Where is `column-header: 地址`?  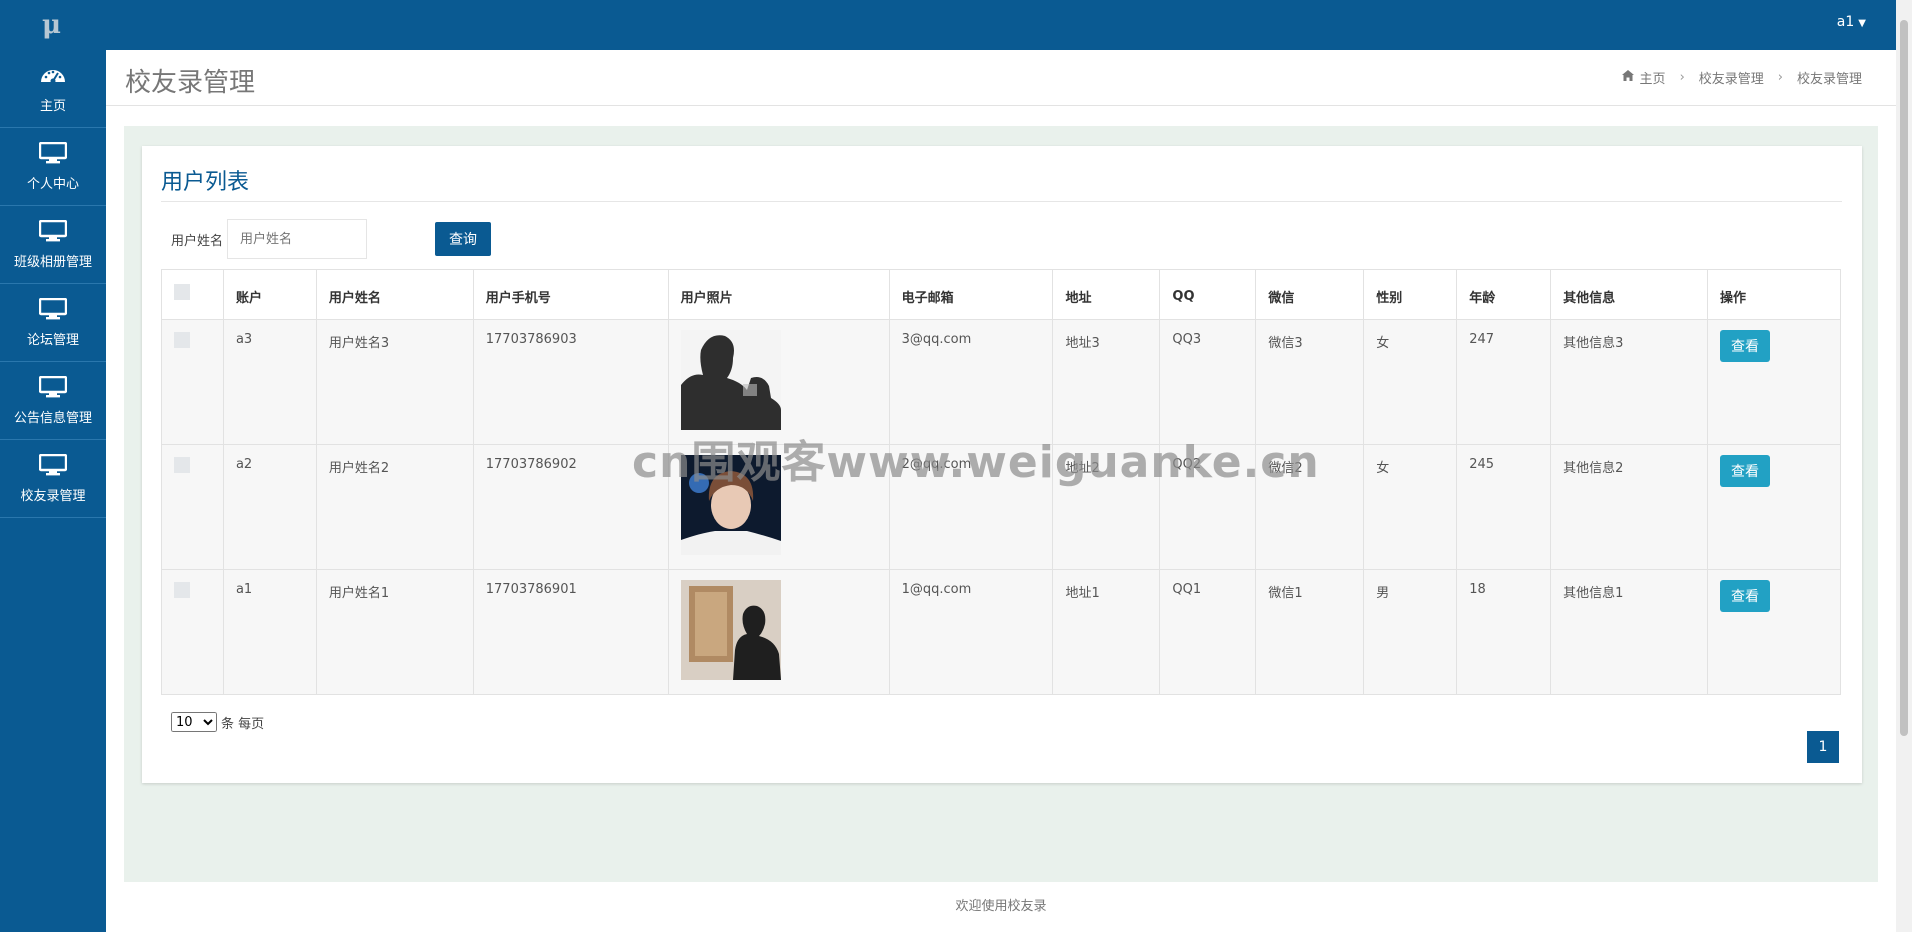 column-header: 地址 is located at coordinates (1106, 294).